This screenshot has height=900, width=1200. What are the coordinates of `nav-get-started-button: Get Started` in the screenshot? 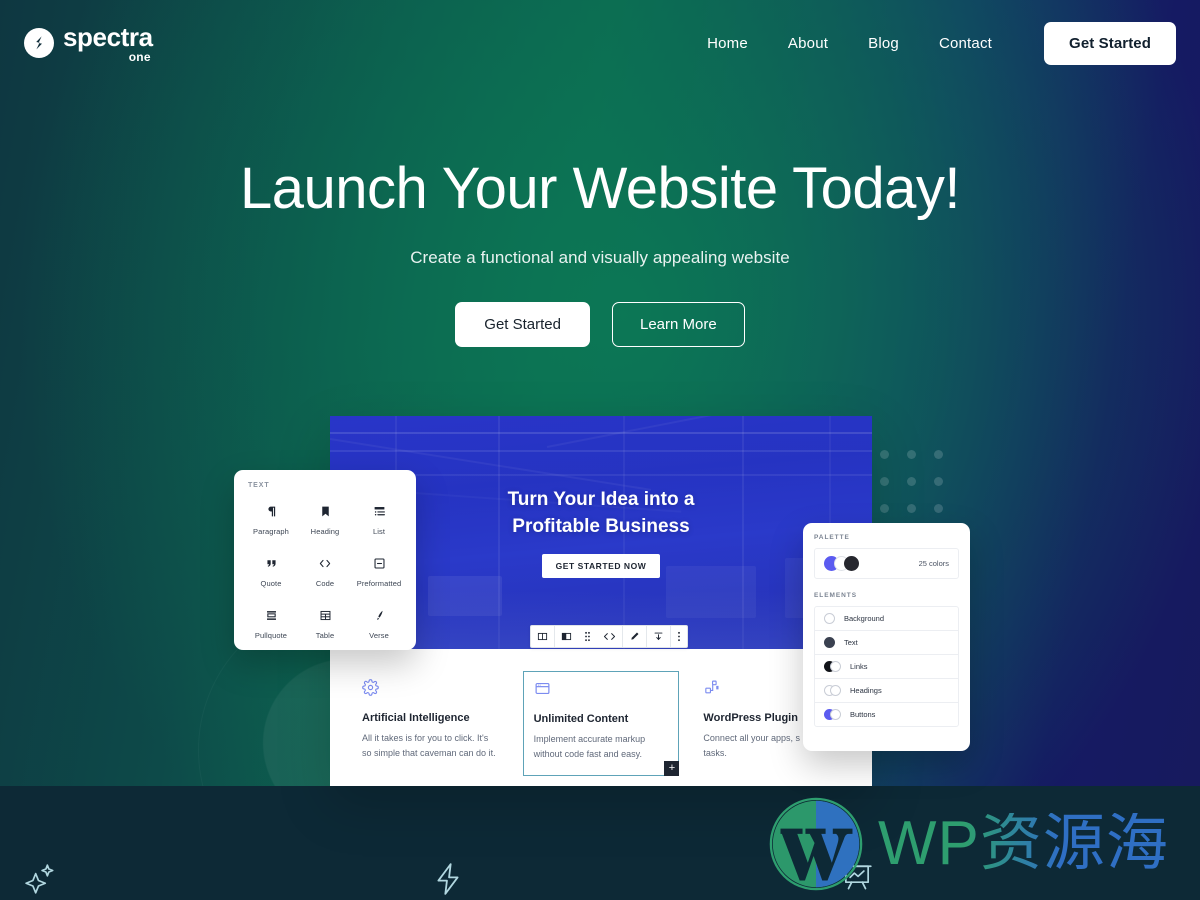 It's located at (1110, 43).